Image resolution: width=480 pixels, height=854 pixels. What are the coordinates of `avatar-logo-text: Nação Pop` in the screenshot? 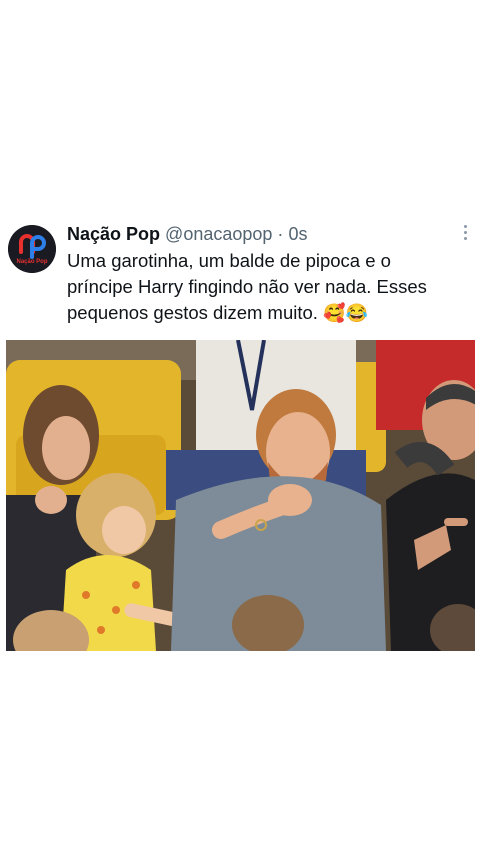 It's located at (31, 262).